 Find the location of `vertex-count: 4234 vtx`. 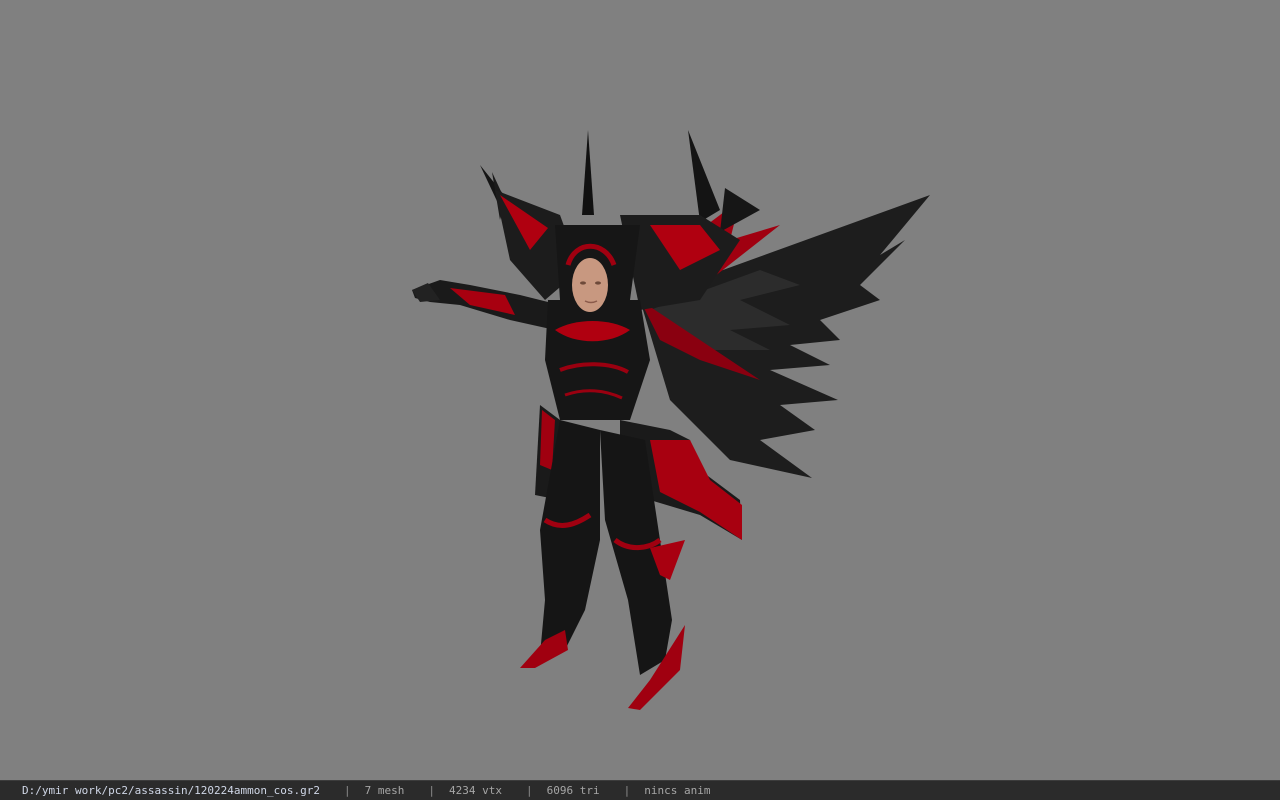

vertex-count: 4234 vtx is located at coordinates (475, 790).